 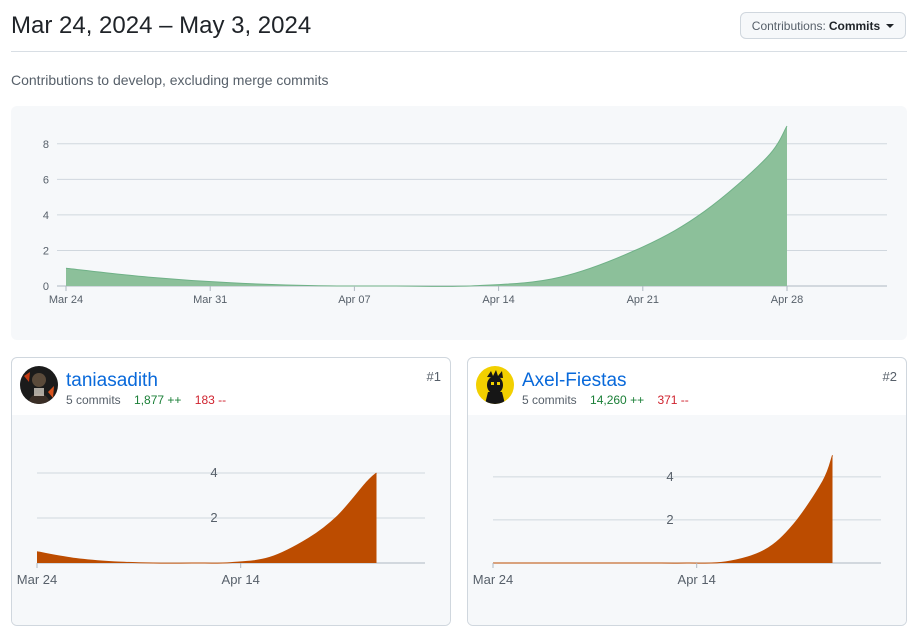 I want to click on y-tick-label: 8, so click(x=46, y=145).